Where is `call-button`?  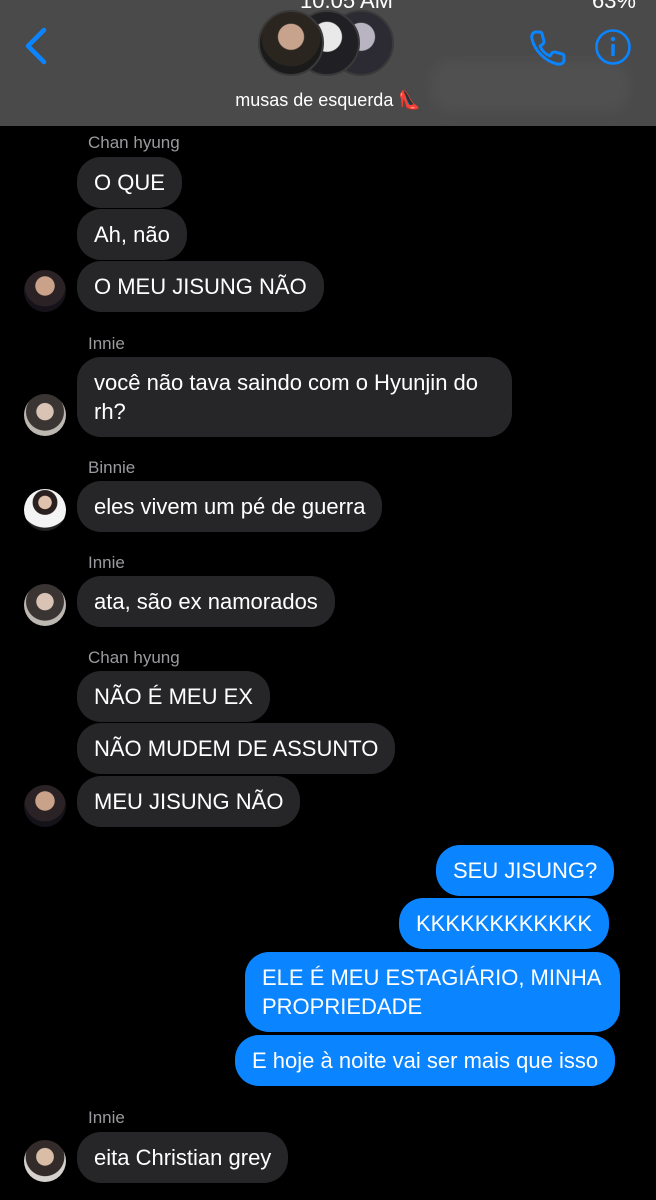
call-button is located at coordinates (548, 48).